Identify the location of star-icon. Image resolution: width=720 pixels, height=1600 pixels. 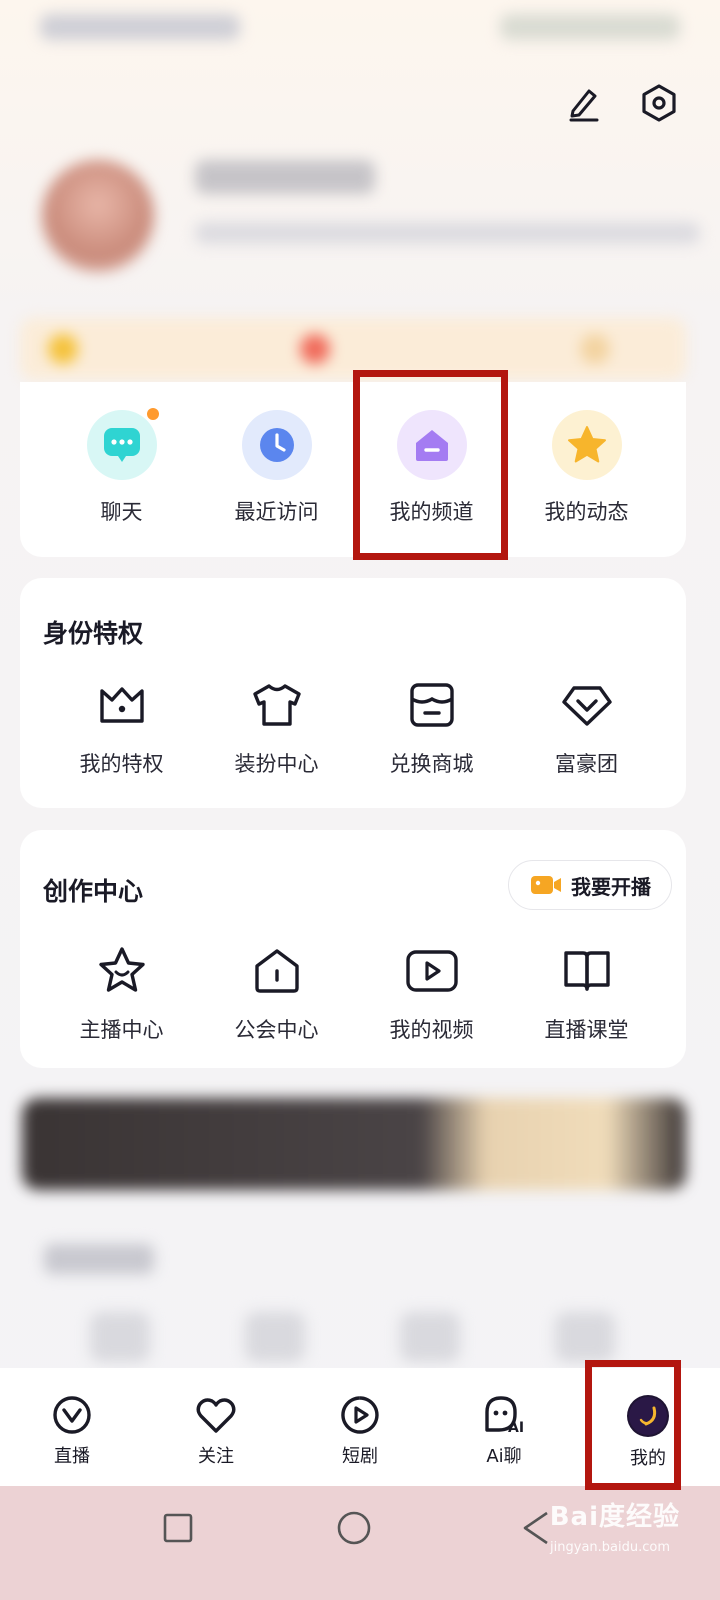
(586, 445).